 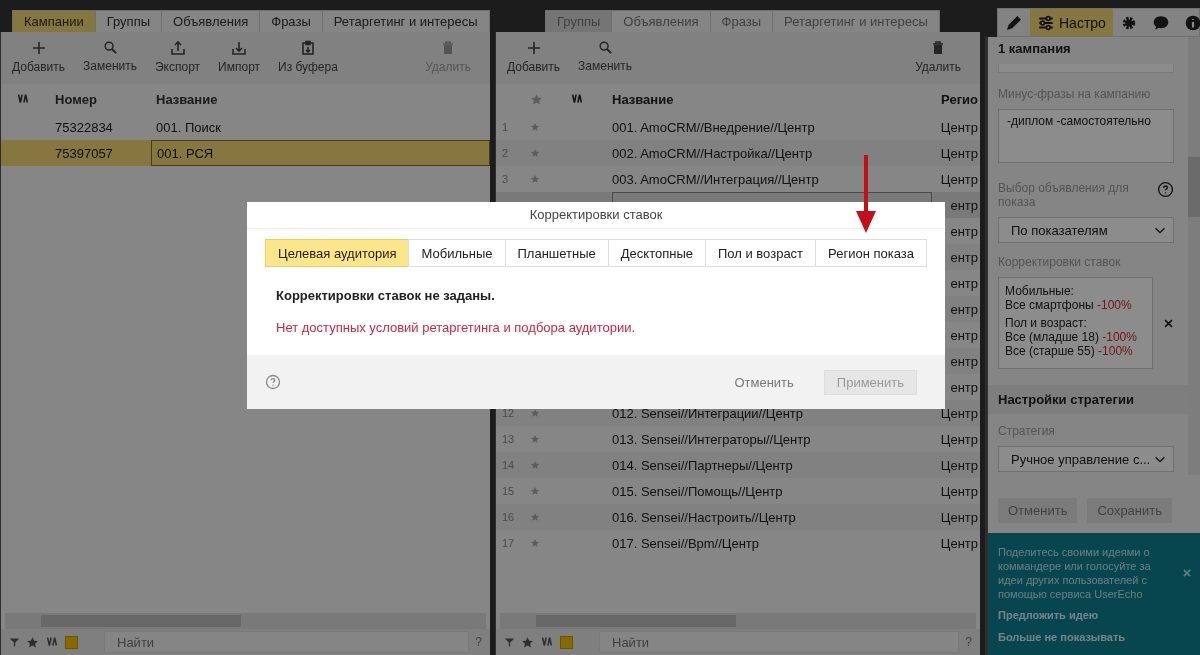 What do you see at coordinates (938, 62) in the screenshot?
I see `toolbar-button: Удалить` at bounding box center [938, 62].